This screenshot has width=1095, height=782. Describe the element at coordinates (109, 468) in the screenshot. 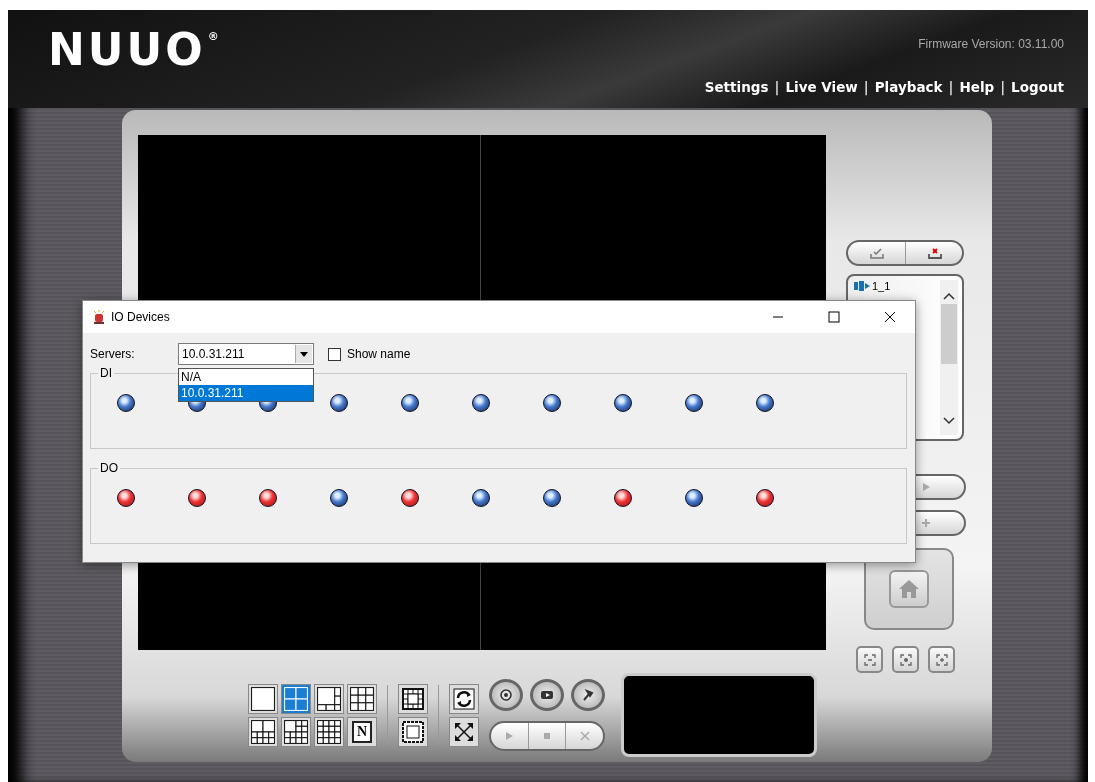

I see `group-label: DO` at that location.